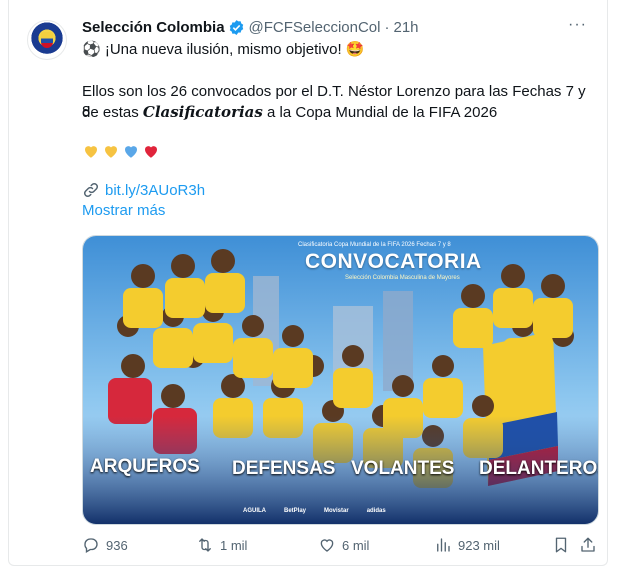 The image size is (620, 570). I want to click on retweet-count: 1 mil, so click(234, 545).